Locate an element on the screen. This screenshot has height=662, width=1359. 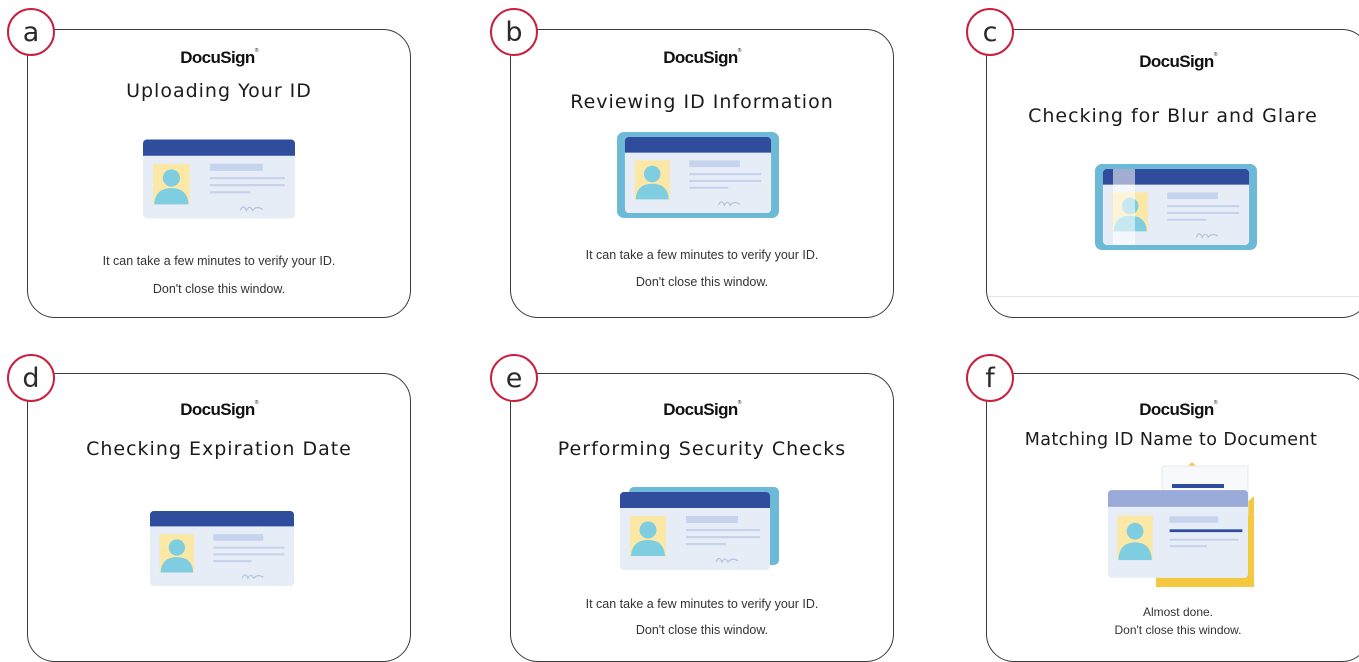
panel-title: Matching ID Name to Document is located at coordinates (1171, 440).